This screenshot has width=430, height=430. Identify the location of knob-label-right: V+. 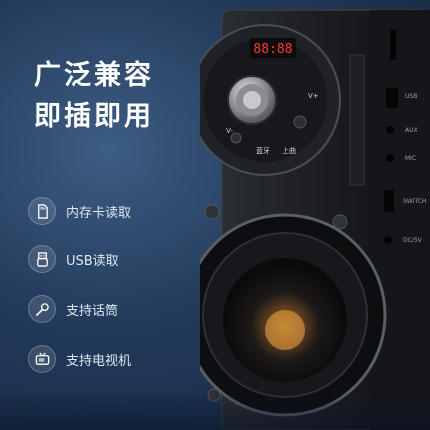
(313, 96).